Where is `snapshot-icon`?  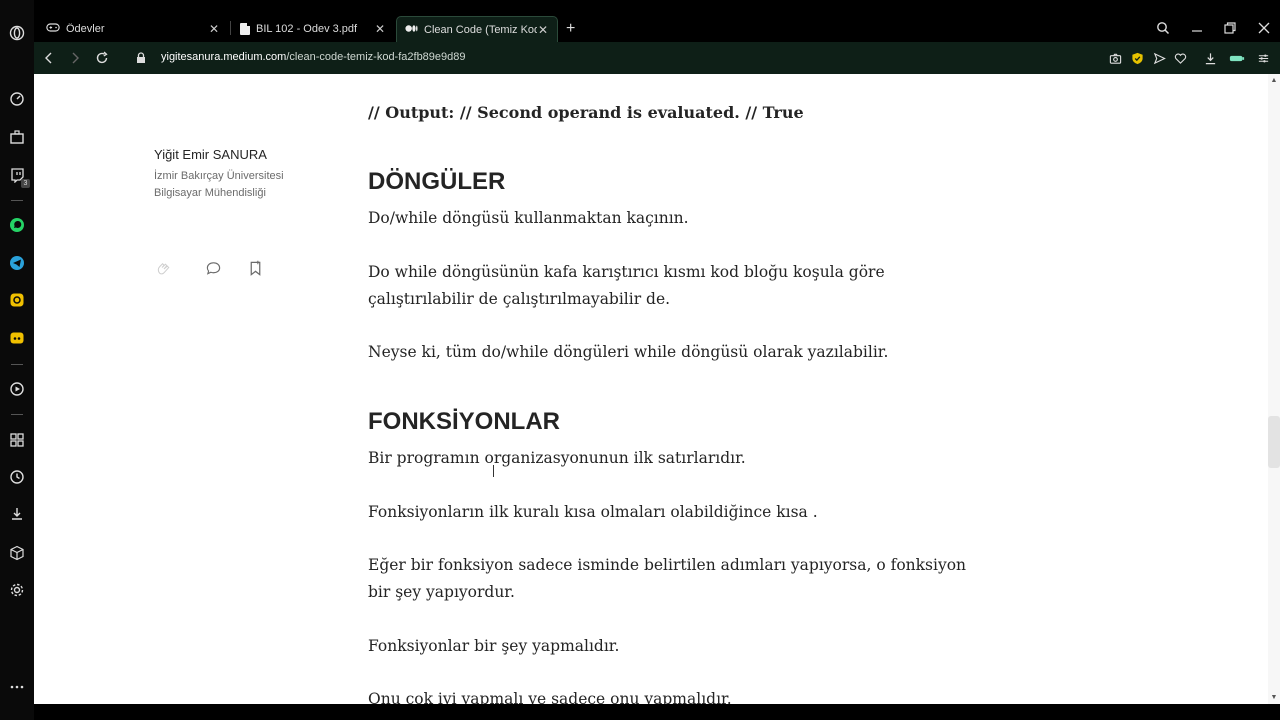
snapshot-icon is located at coordinates (1115, 58).